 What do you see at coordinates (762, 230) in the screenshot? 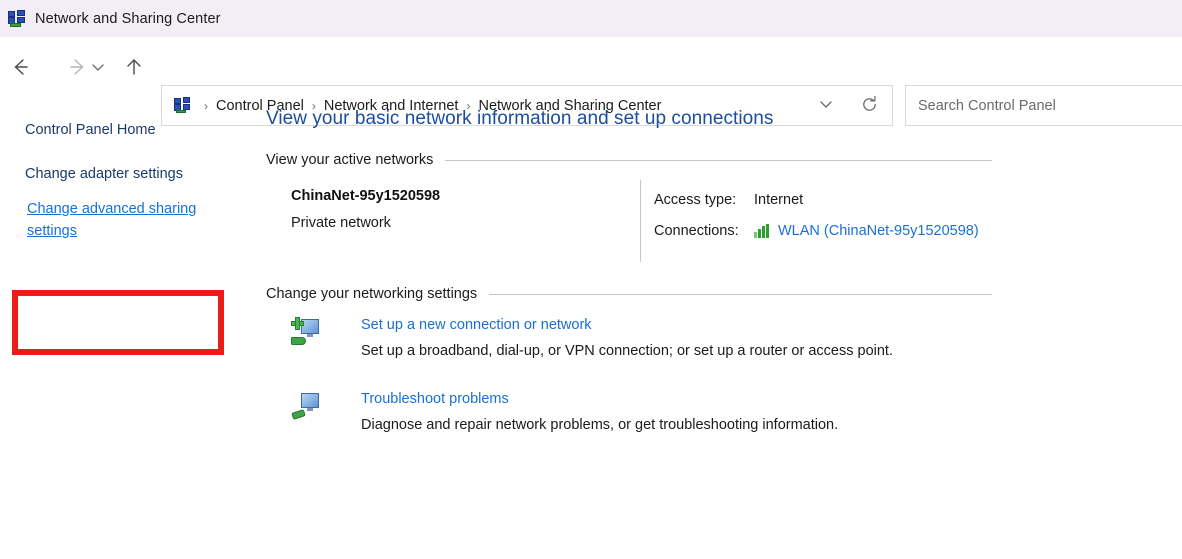
I see `wifi-signal-icon` at bounding box center [762, 230].